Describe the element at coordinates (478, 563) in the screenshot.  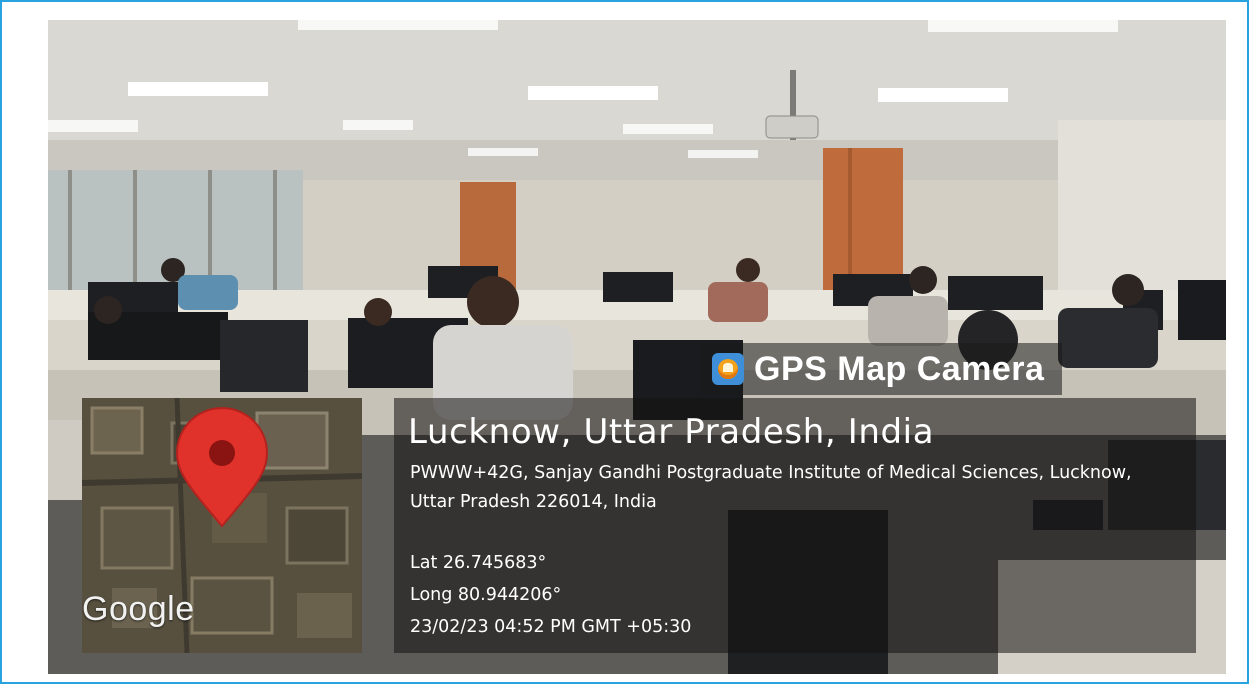
I see `latitude-text: Lat 26.745683°` at that location.